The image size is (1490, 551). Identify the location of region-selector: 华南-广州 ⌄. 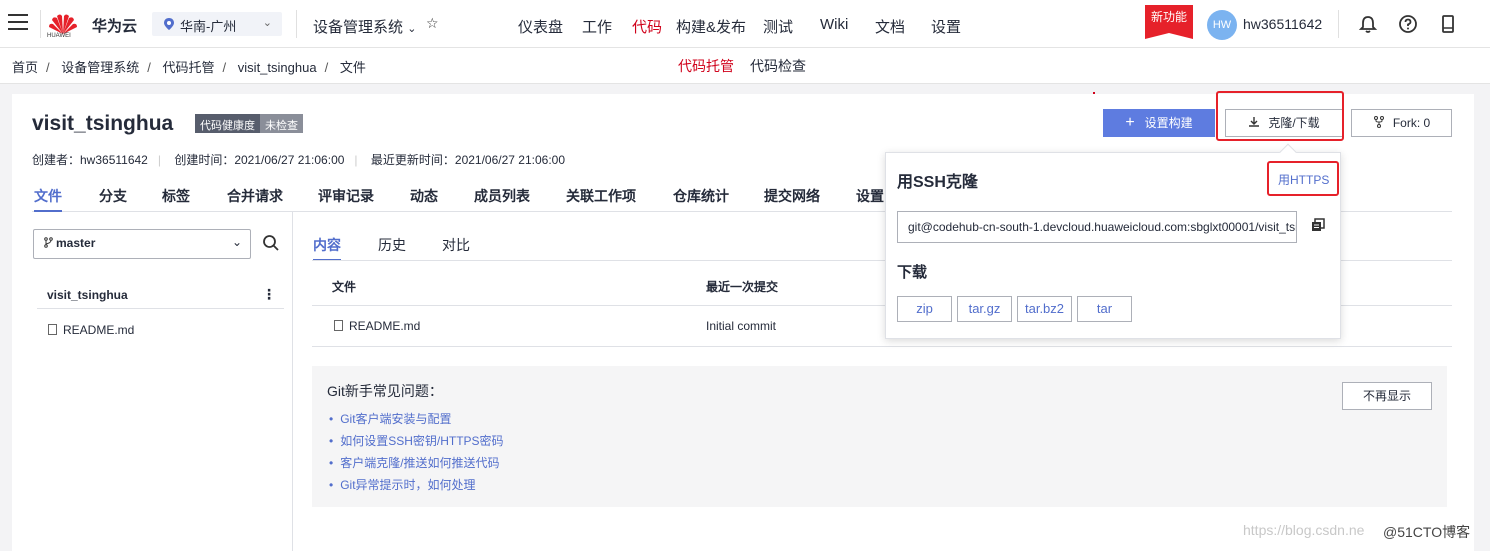
(217, 24).